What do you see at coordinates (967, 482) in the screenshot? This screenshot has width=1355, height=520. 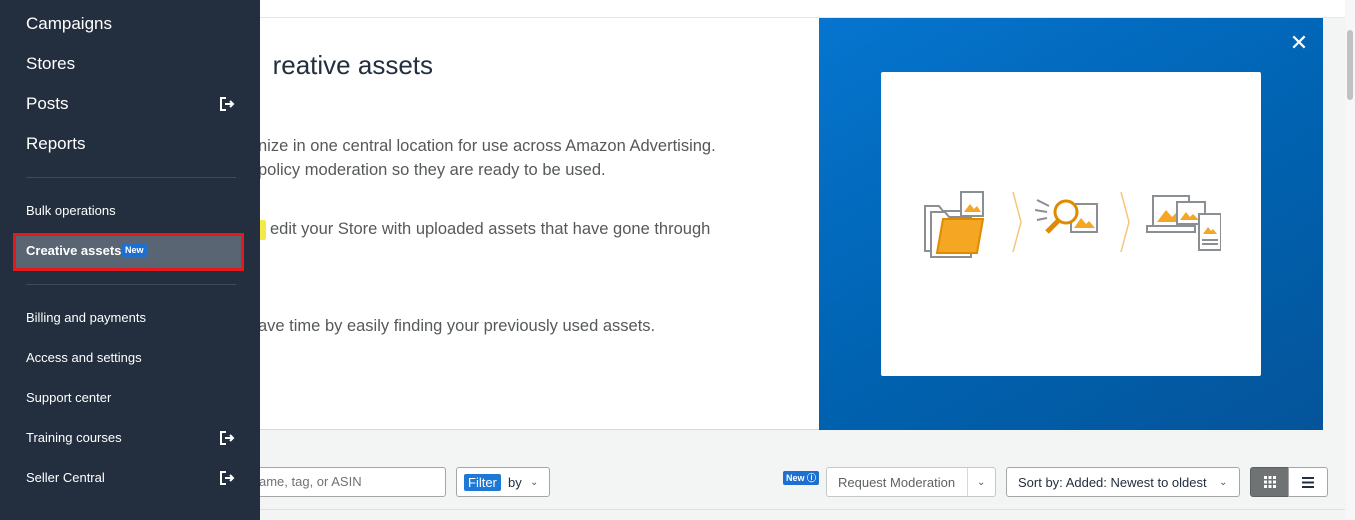 I see `button-divider` at bounding box center [967, 482].